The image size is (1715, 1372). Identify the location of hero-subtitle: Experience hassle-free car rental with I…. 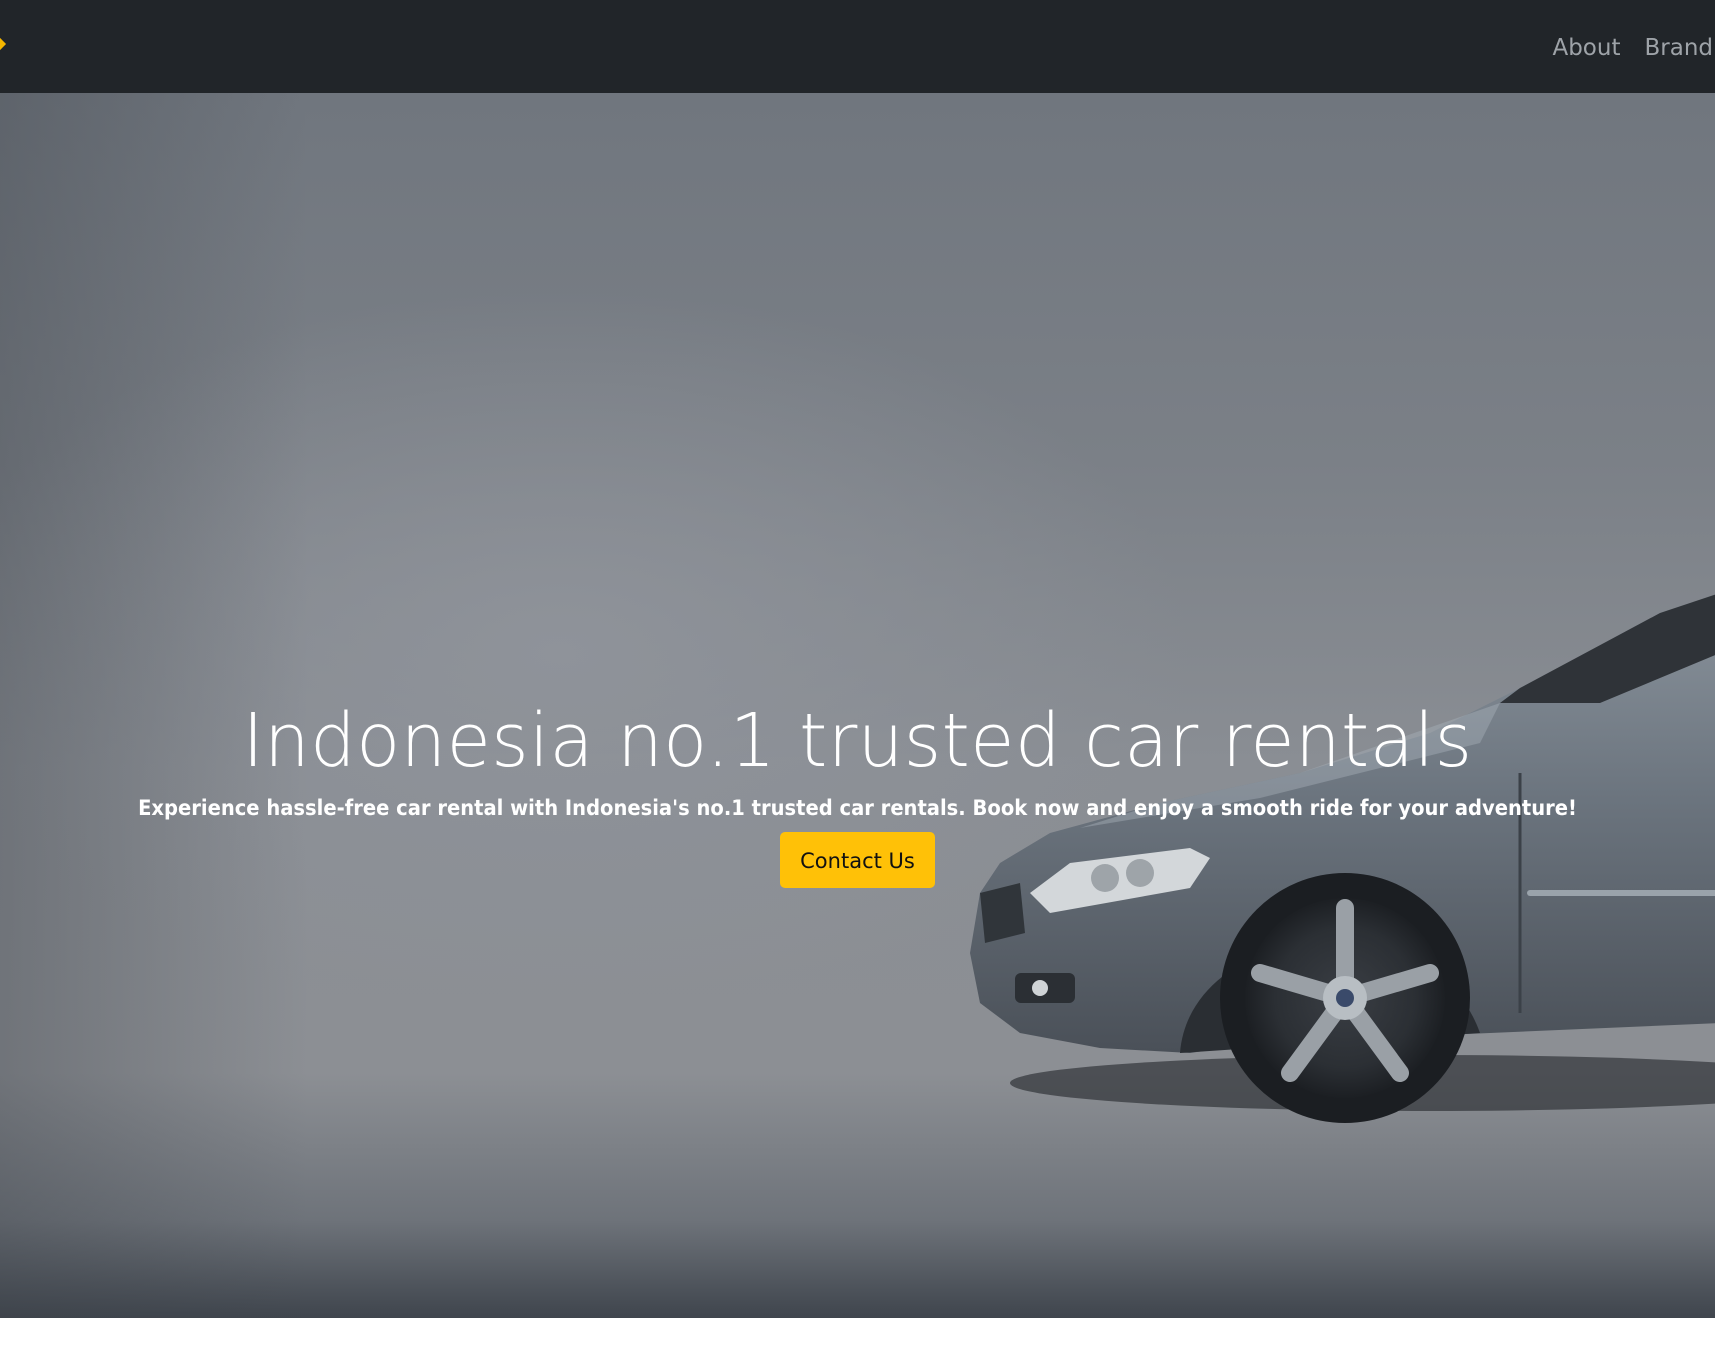
(857, 808).